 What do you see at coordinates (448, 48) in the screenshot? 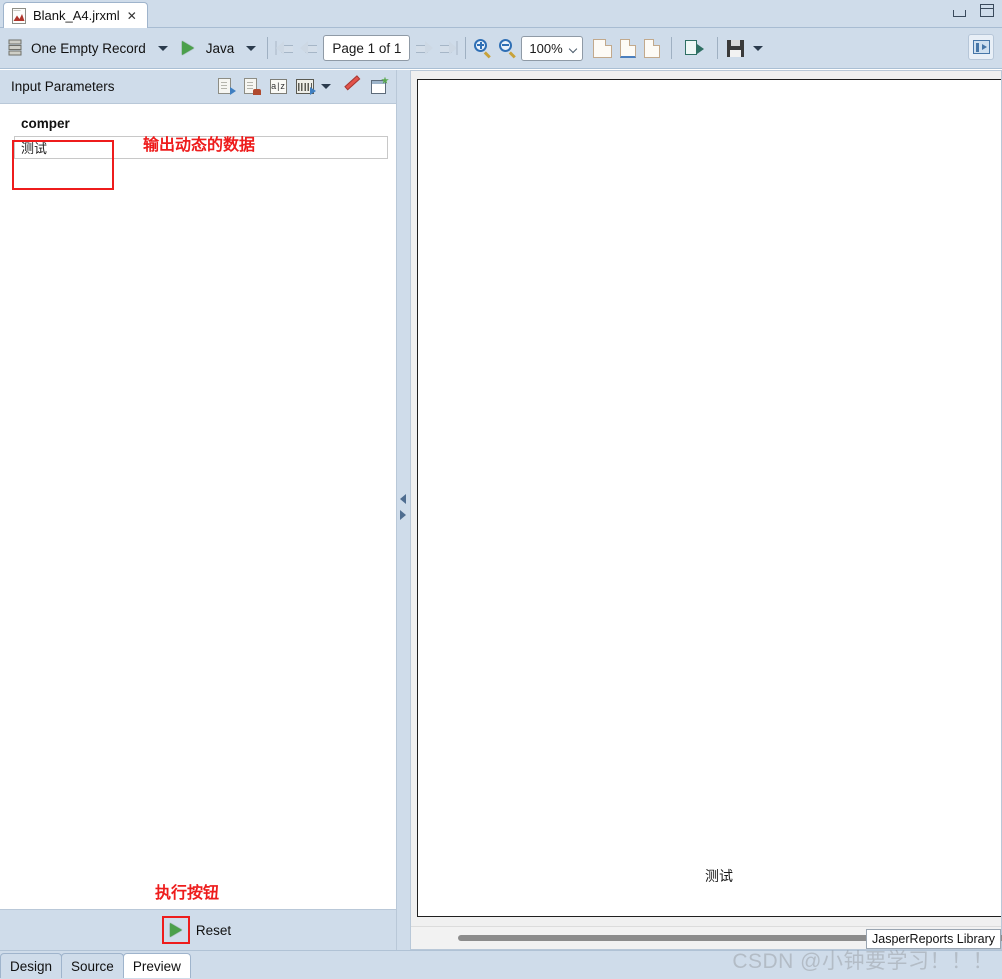
I see `last-page-icon` at bounding box center [448, 48].